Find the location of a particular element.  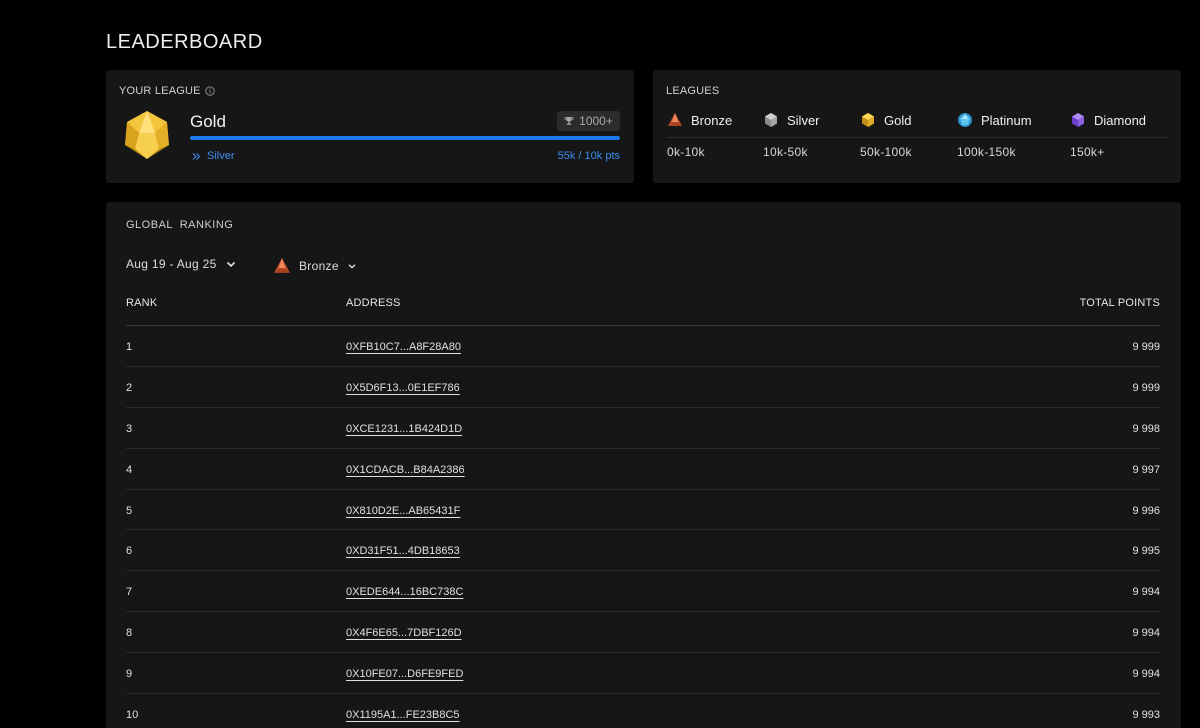

table-row: 7 0XEDE644...16BC738C 9 994 is located at coordinates (643, 592).